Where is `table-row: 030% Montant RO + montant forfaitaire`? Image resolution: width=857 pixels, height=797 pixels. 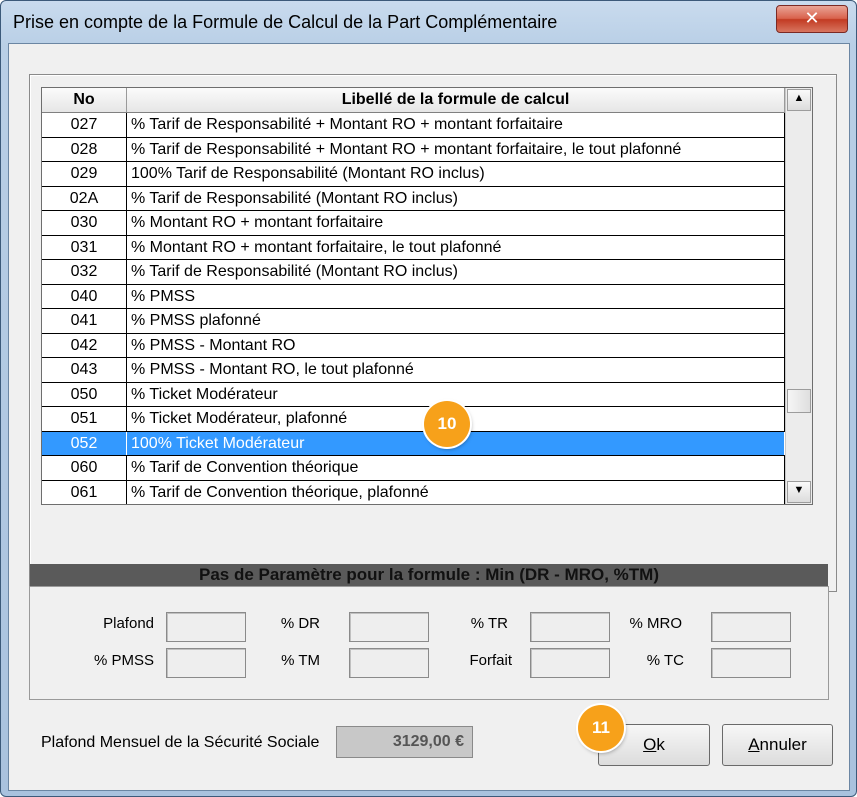 table-row: 030% Montant RO + montant forfaitaire is located at coordinates (413, 223).